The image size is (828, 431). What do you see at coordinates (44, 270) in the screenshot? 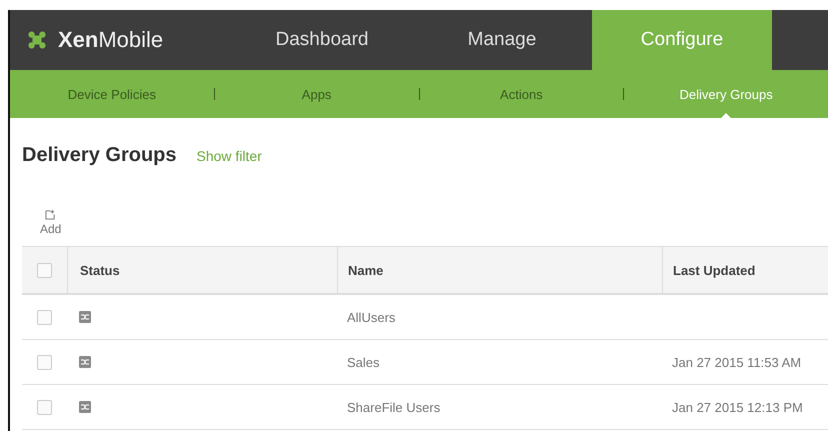
I see `select-all-checkbox` at bounding box center [44, 270].